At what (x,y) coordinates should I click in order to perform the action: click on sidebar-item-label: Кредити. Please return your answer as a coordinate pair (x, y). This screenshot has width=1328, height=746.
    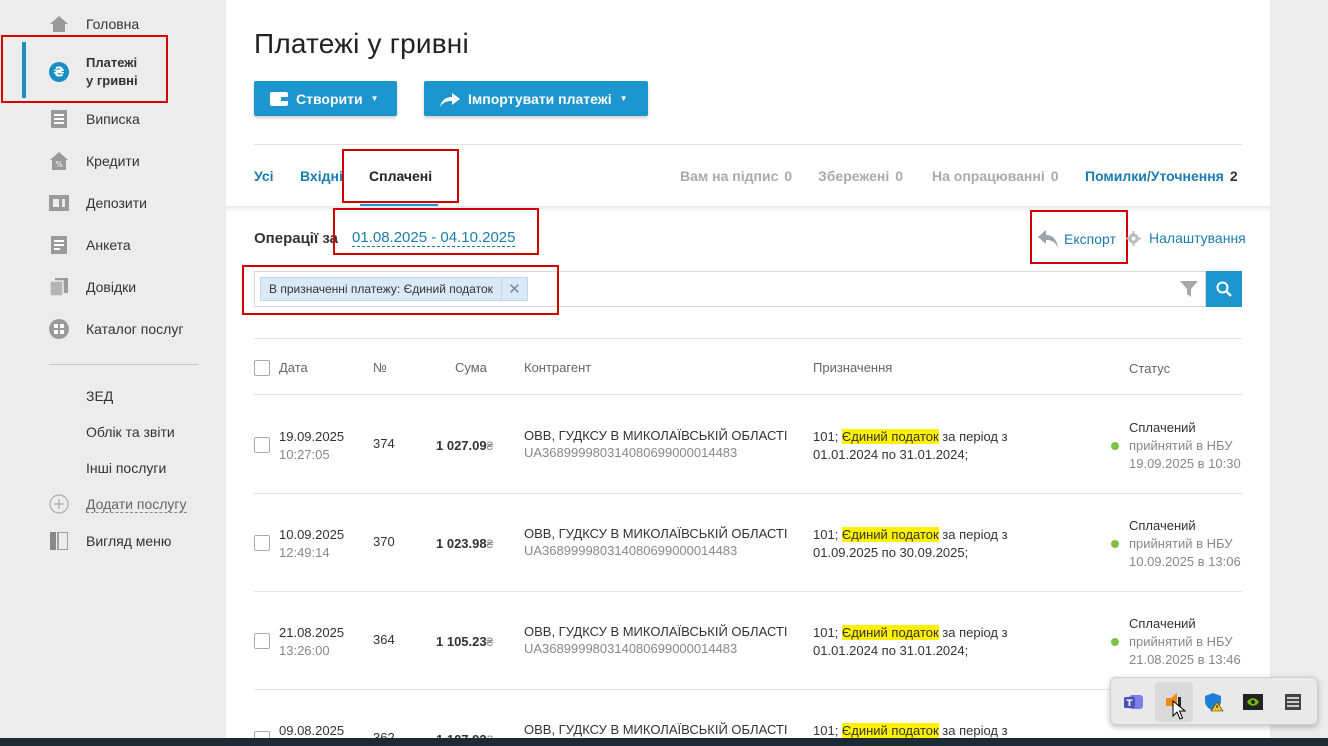
    Looking at the image, I should click on (113, 161).